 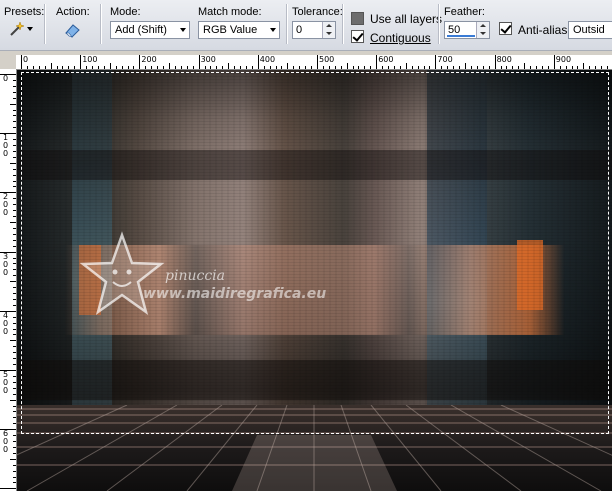 I want to click on ruler-label: 300, so click(x=208, y=59).